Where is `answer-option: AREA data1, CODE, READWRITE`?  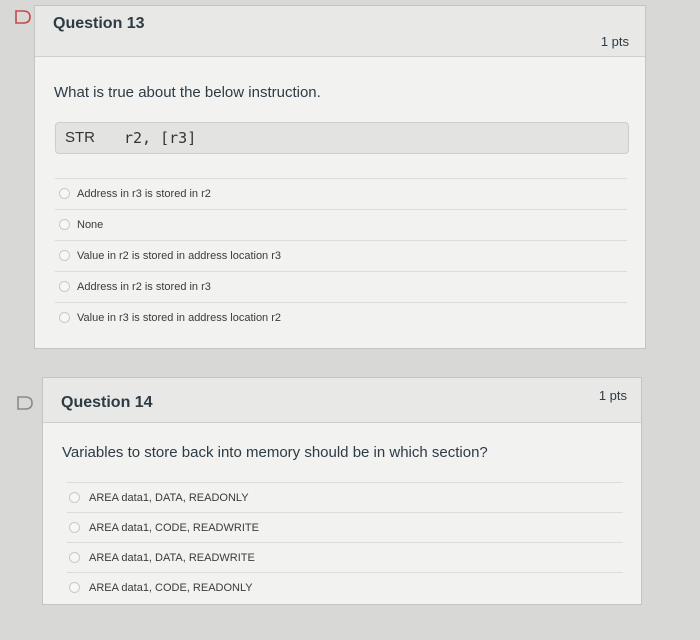 answer-option: AREA data1, CODE, READWRITE is located at coordinates (345, 527).